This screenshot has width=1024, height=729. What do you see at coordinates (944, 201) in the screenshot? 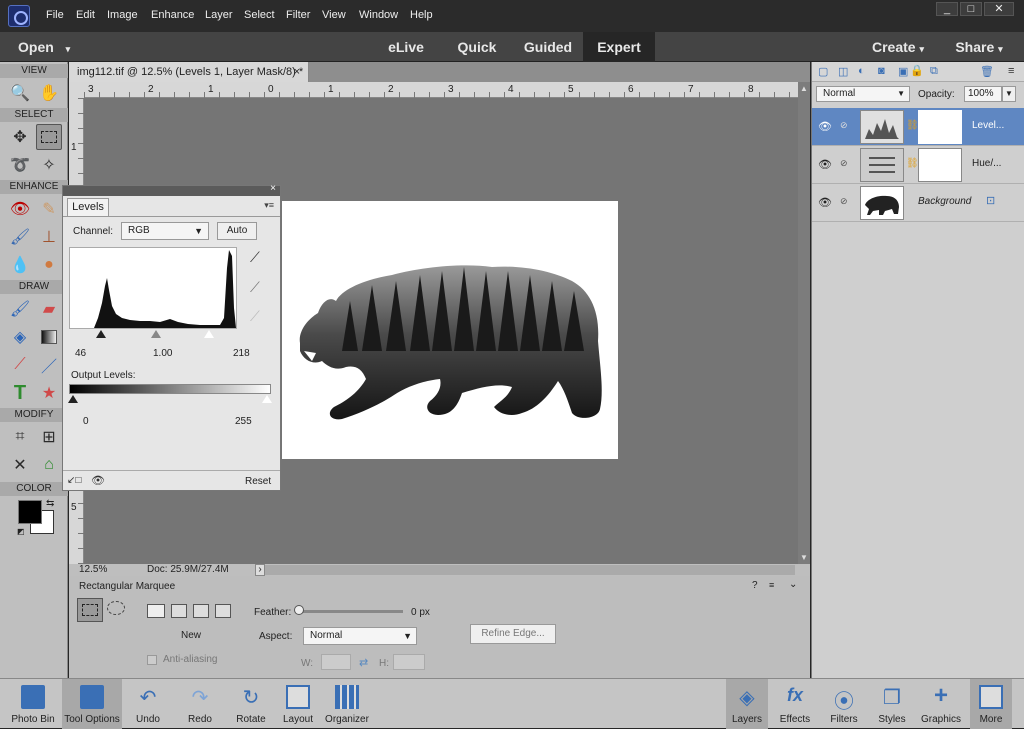
I see `layer-name: Background` at bounding box center [944, 201].